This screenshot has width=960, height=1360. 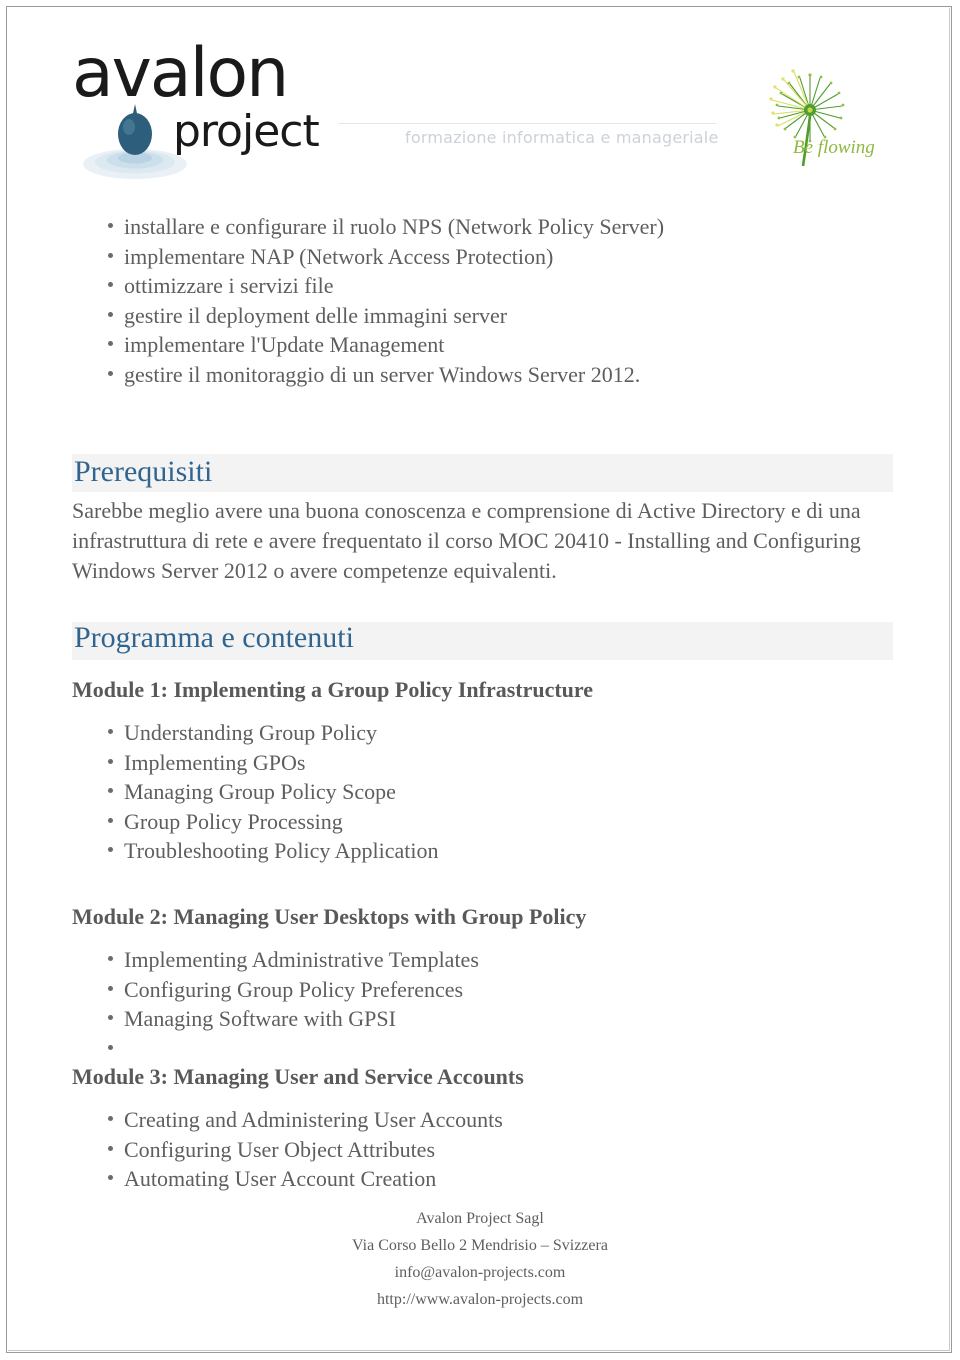 I want to click on list-item-label: Understanding Group Policy, so click(x=250, y=732).